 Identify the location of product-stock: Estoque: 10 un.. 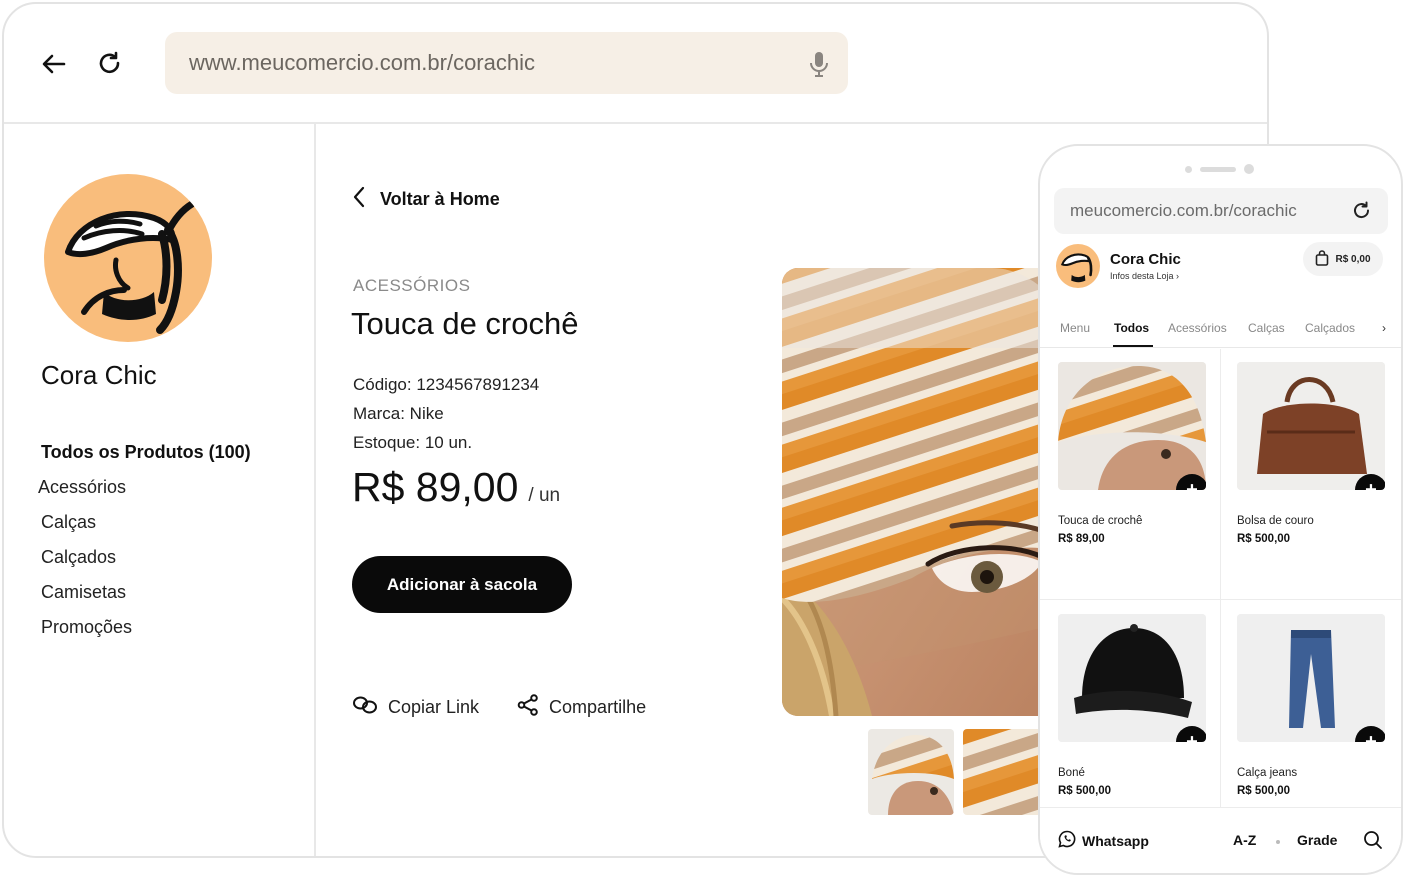
(413, 442).